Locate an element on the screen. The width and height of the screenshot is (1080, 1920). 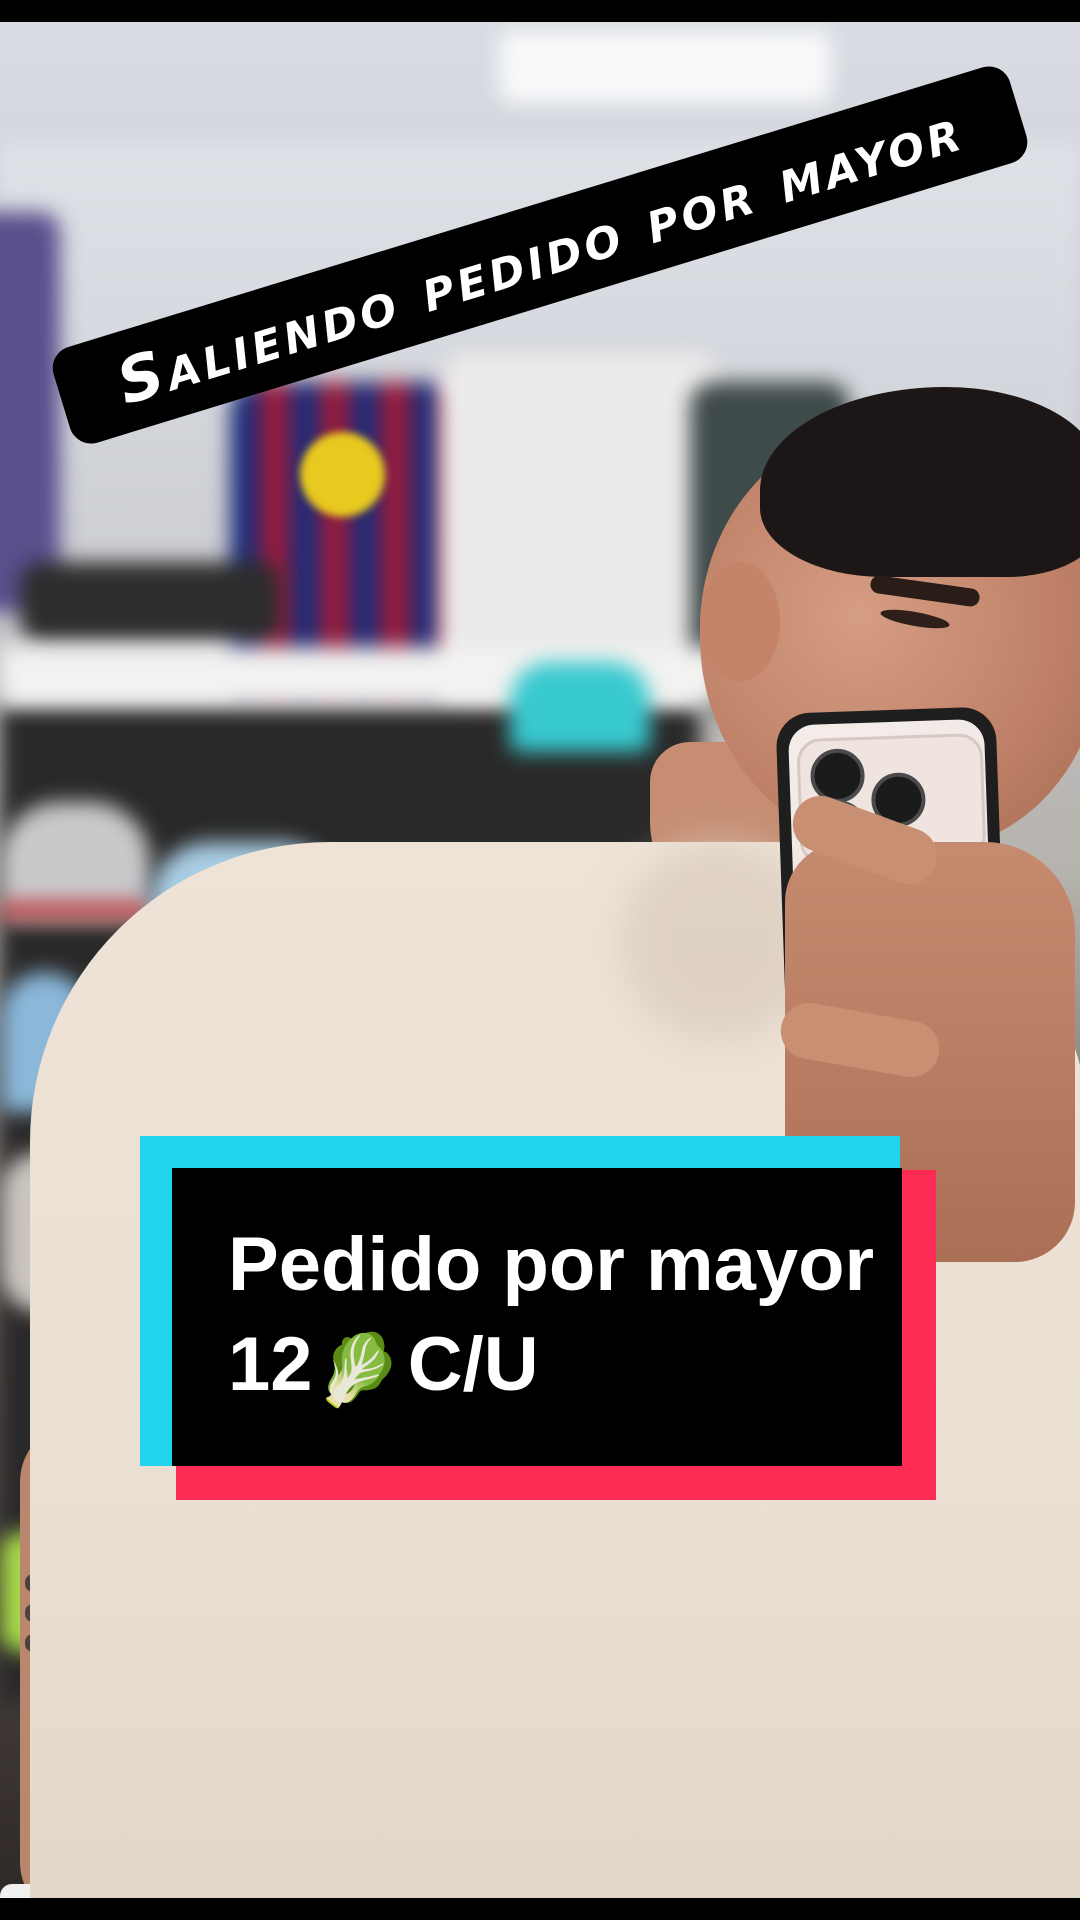
cap-brim-red is located at coordinates (75, 910).